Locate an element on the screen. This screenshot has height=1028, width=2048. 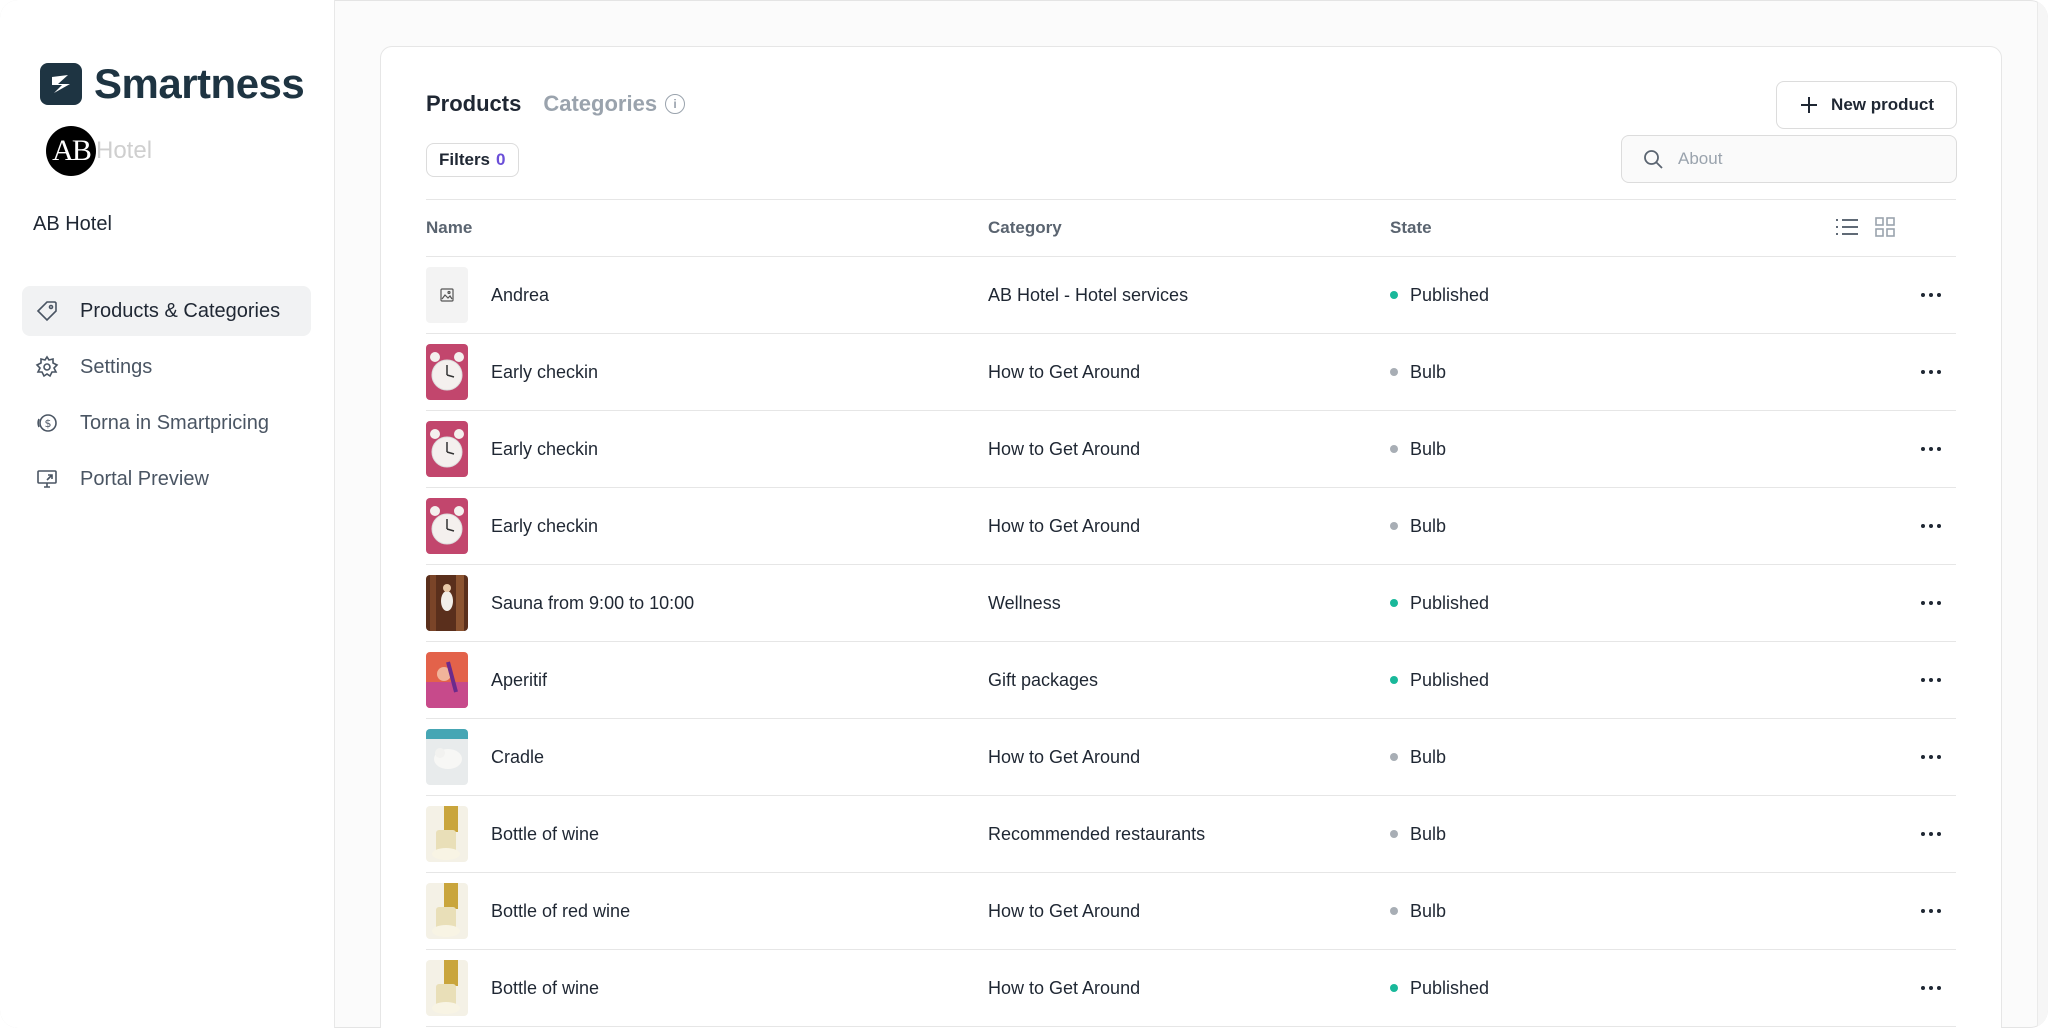
table-row: Aperitif Gift packages Published is located at coordinates (1191, 680).